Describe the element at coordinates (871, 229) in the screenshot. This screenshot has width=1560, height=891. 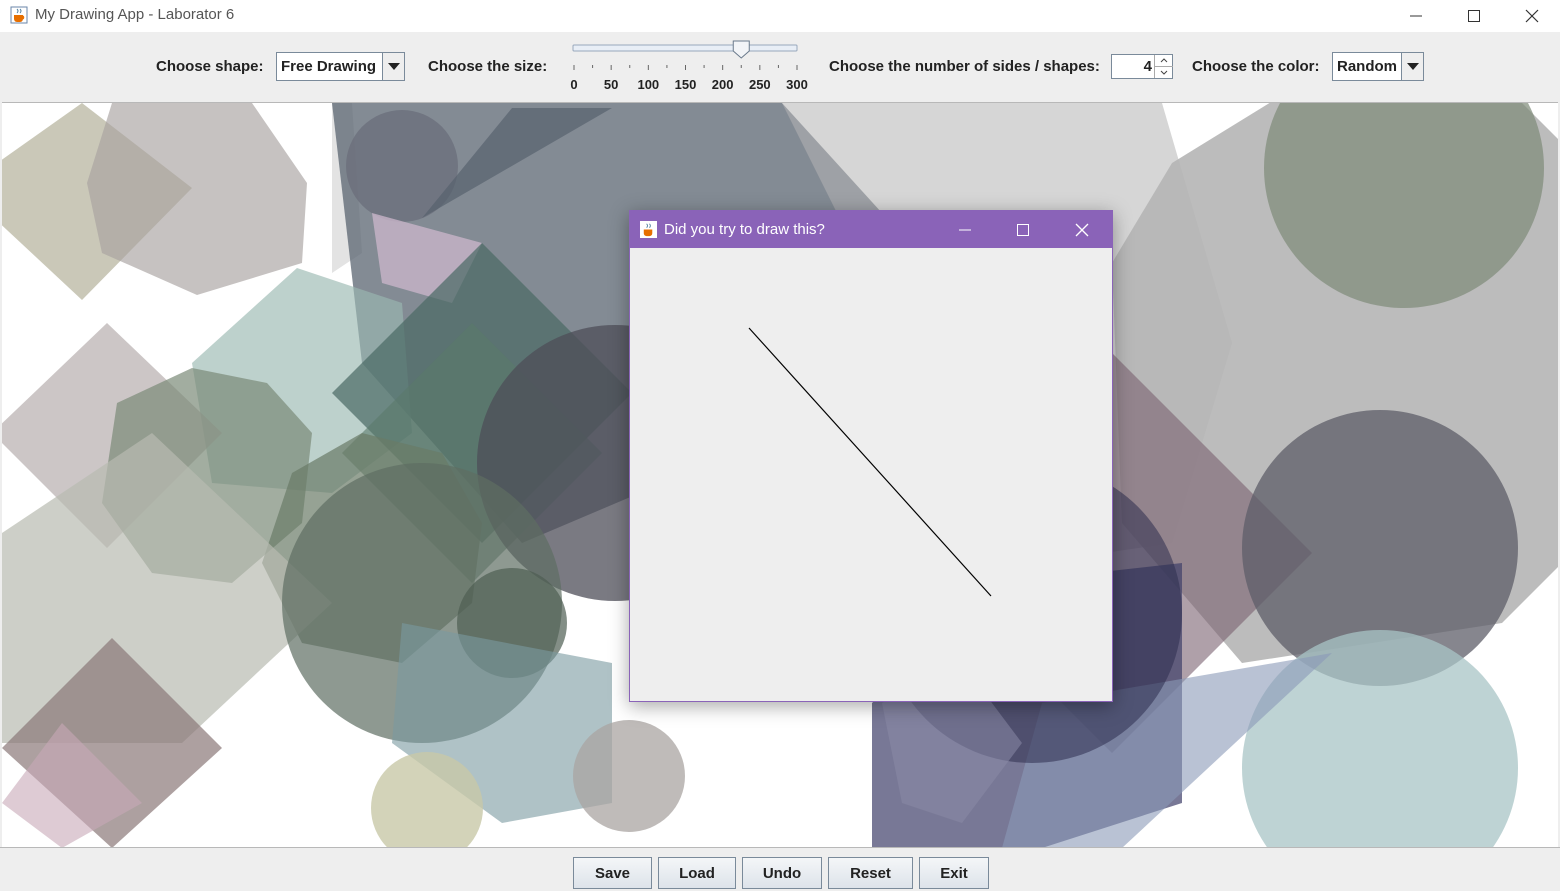
I see `dialog-title-bar: Did you try to draw this?` at that location.